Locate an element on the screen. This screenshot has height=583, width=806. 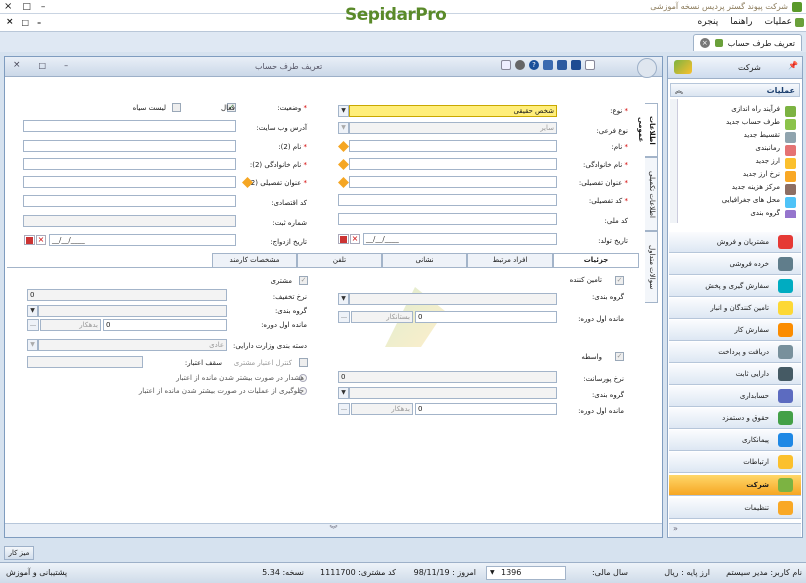
detail-title-field is located at coordinates (453, 182).